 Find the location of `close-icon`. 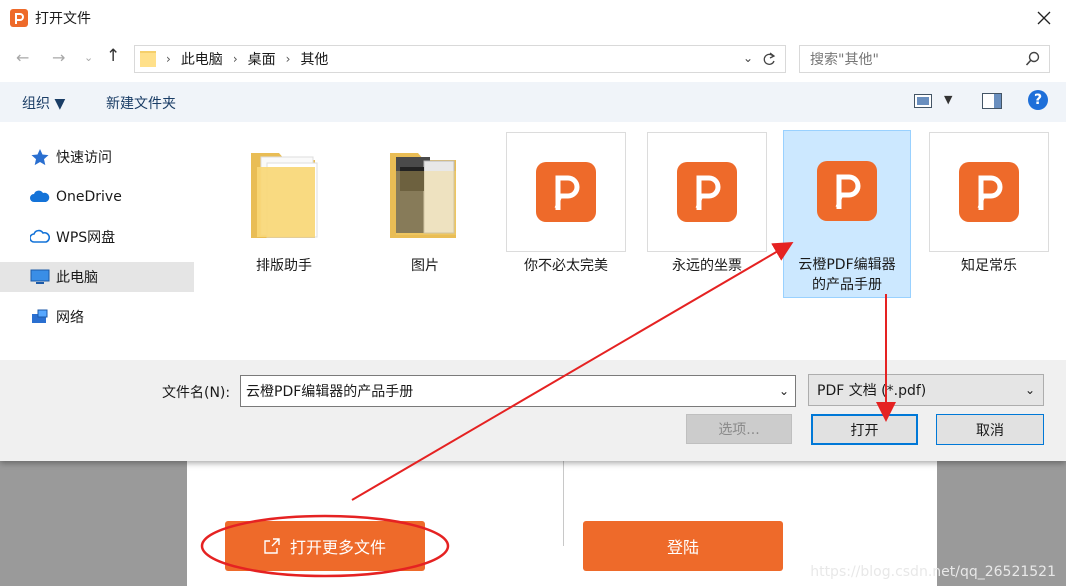

close-icon is located at coordinates (1044, 18).